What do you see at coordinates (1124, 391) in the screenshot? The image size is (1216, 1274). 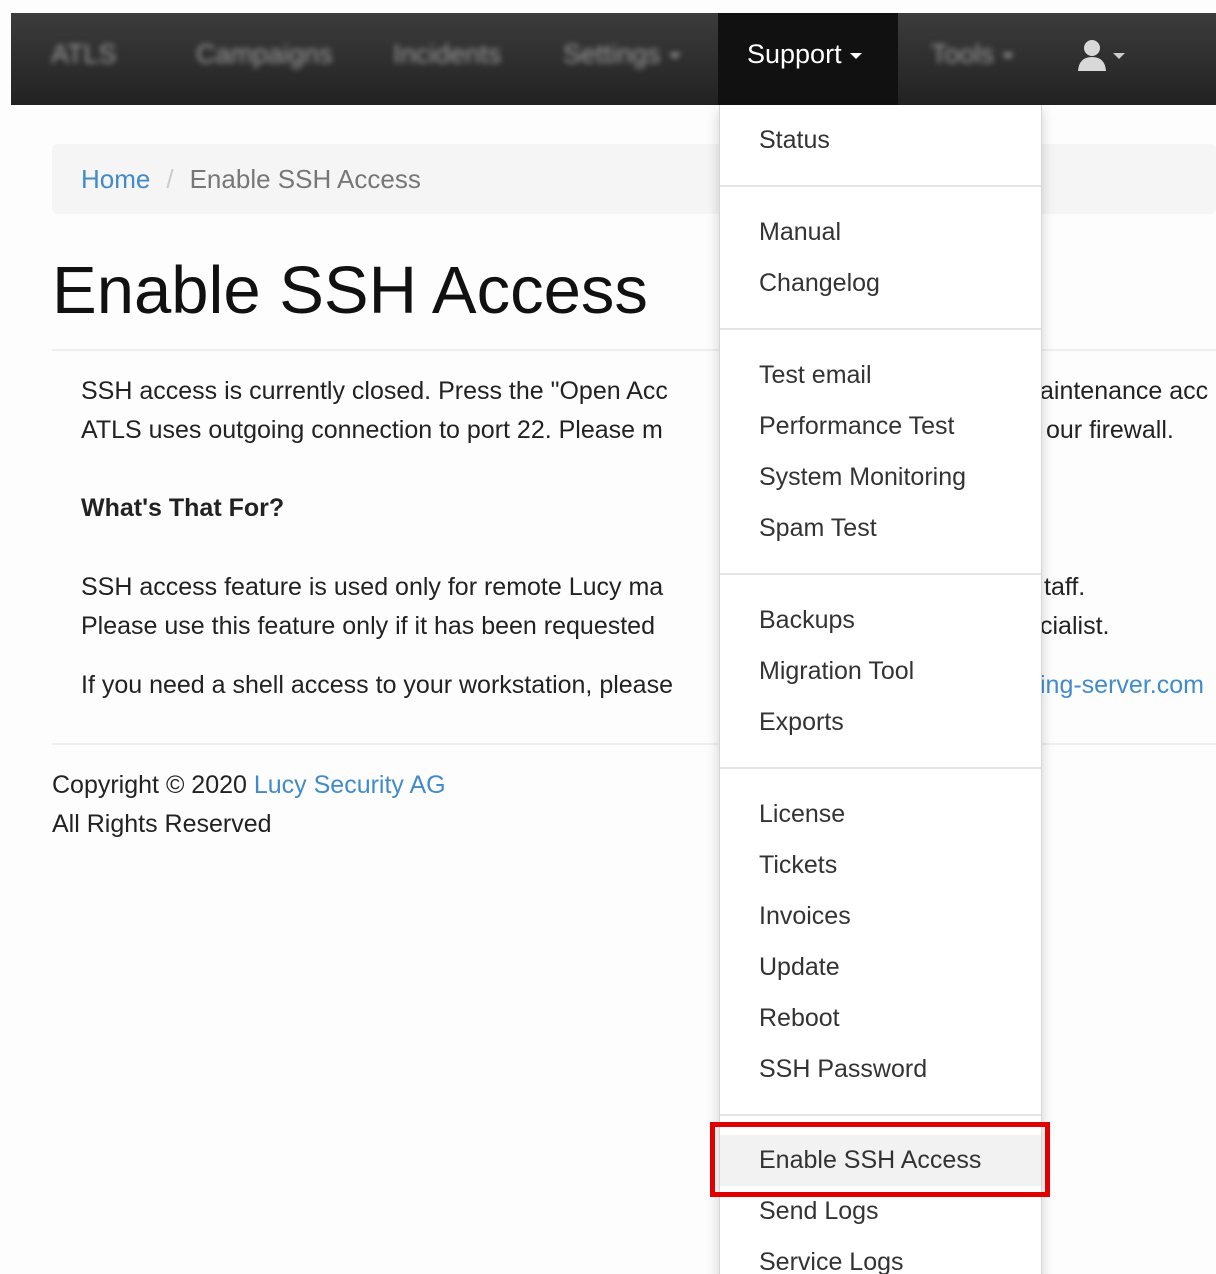 I see `intro-line-1-tail: aintenance acc` at bounding box center [1124, 391].